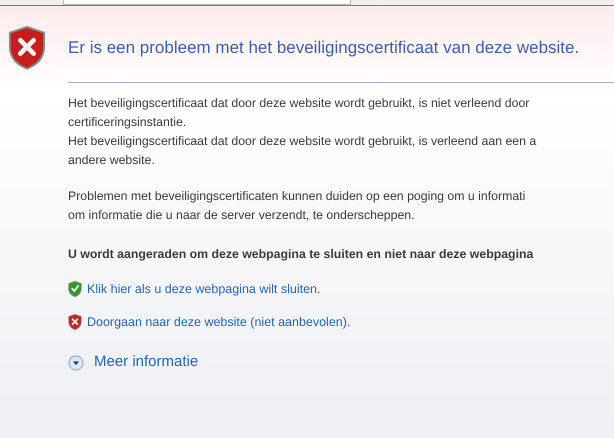  I want to click on address-field, so click(207, 2).